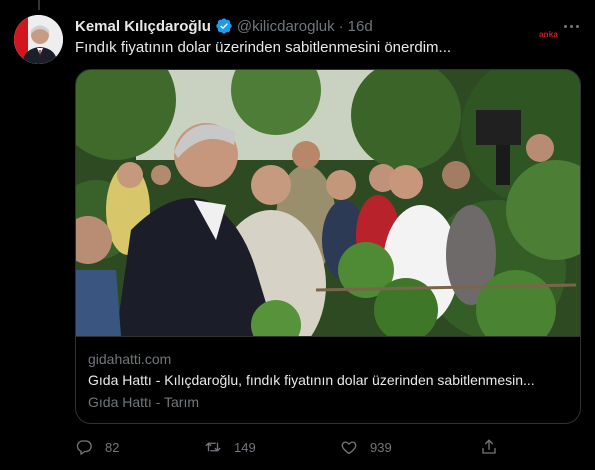 The height and width of the screenshot is (470, 595). Describe the element at coordinates (286, 26) in the screenshot. I see `author-handle: @kilicdarogluk` at that location.